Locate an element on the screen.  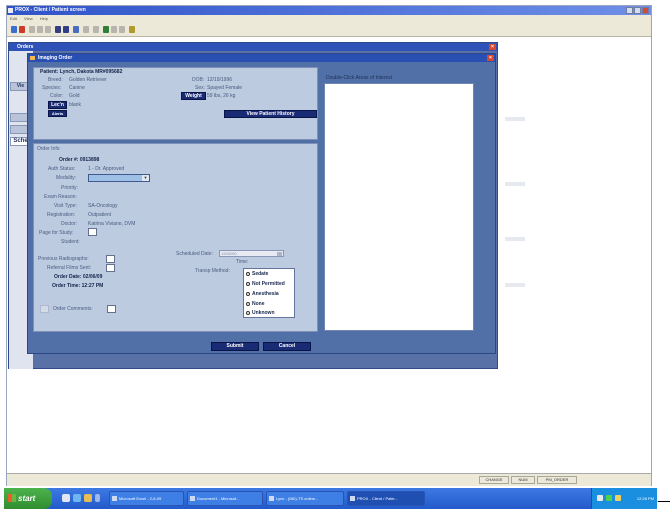
quicklaunch-expand-icon is located at coordinates (97, 498).